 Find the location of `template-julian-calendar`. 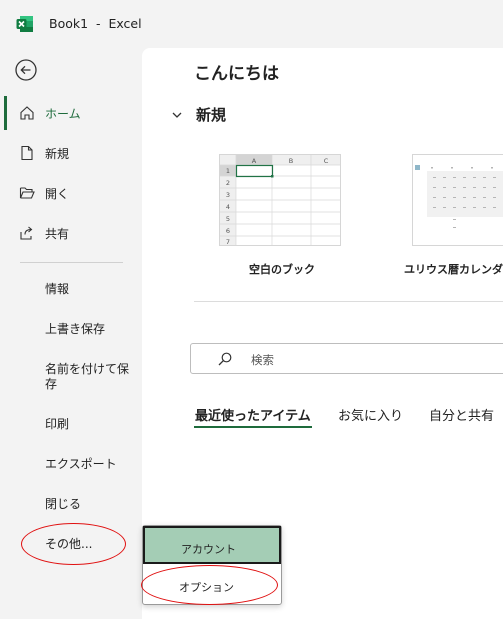

template-julian-calendar is located at coordinates (457, 200).